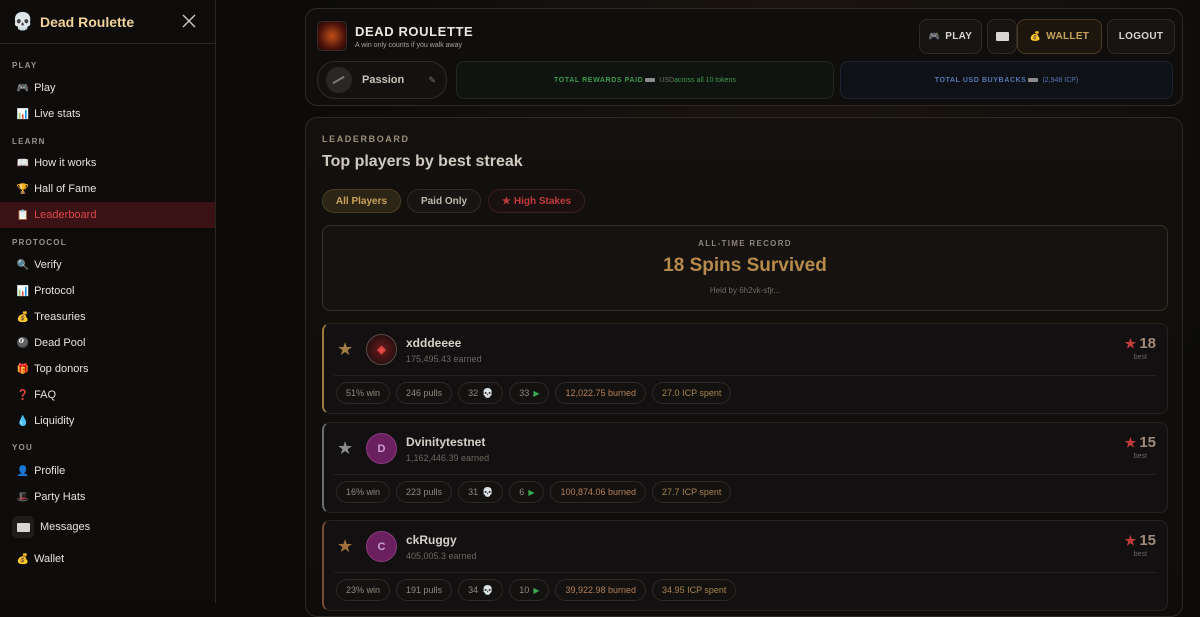 This screenshot has height=617, width=1200. Describe the element at coordinates (23, 497) in the screenshot. I see `top-hat-icon: 🎩` at that location.